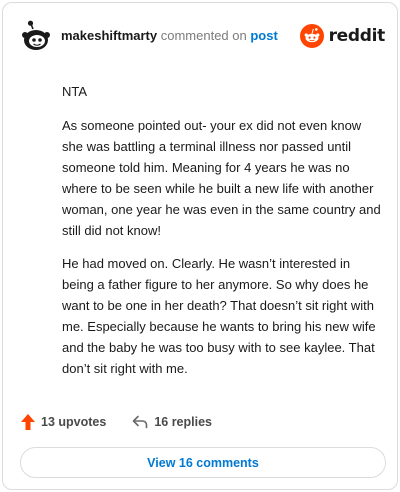 The width and height of the screenshot is (400, 492). I want to click on action-text: commented on, so click(203, 35).